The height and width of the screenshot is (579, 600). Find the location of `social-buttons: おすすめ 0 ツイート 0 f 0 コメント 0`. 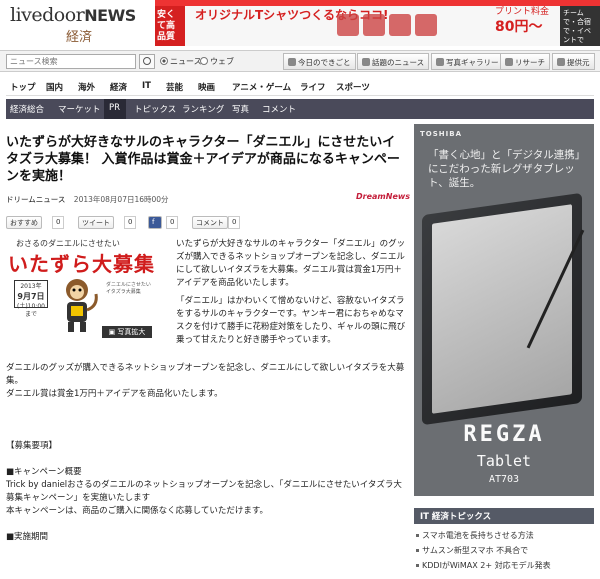

social-buttons: おすすめ 0 ツイート 0 f 0 コメント 0 is located at coordinates (206, 224).